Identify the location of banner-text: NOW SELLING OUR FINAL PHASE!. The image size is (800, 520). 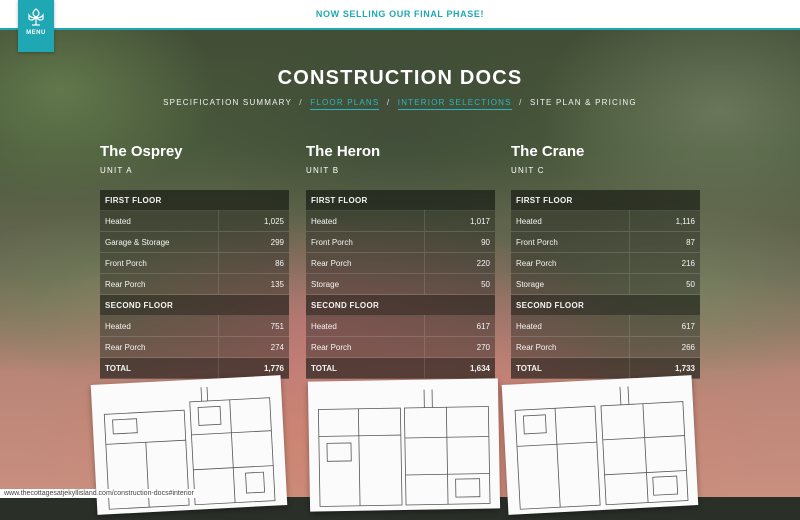
(400, 14).